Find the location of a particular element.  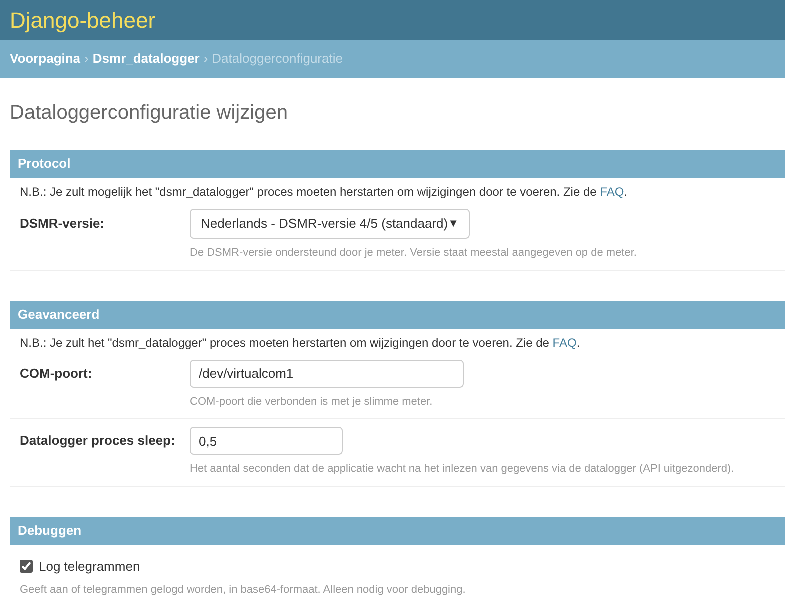

breadcrumb-current: Dataloggerconfiguratie is located at coordinates (277, 59).